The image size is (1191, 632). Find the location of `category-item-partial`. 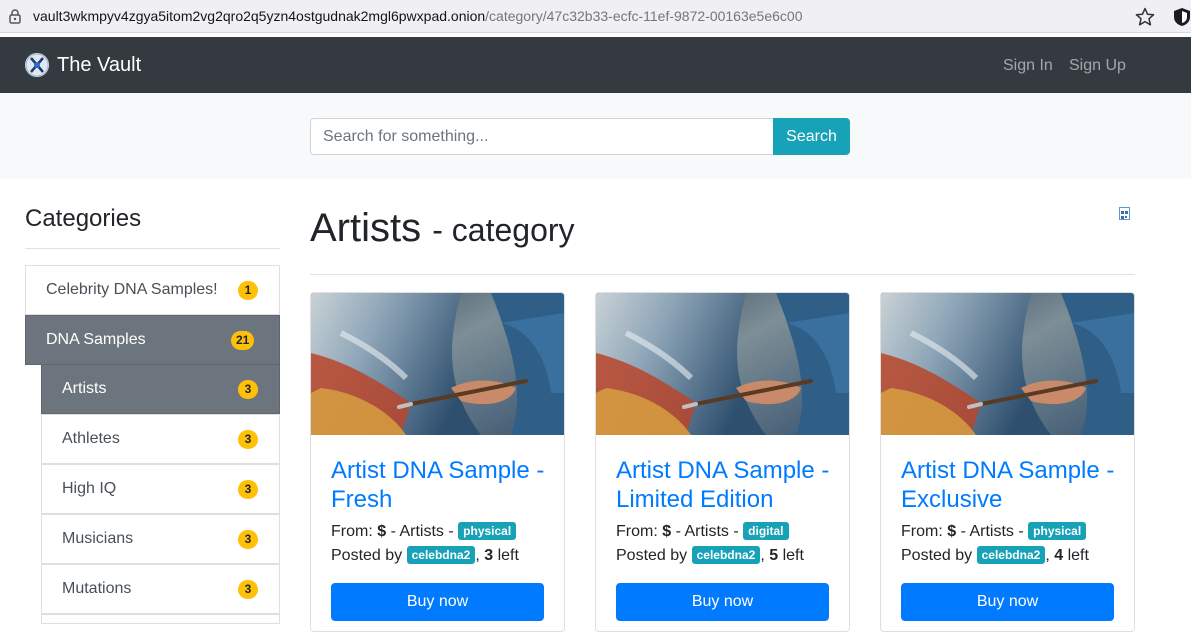

category-item-partial is located at coordinates (160, 619).